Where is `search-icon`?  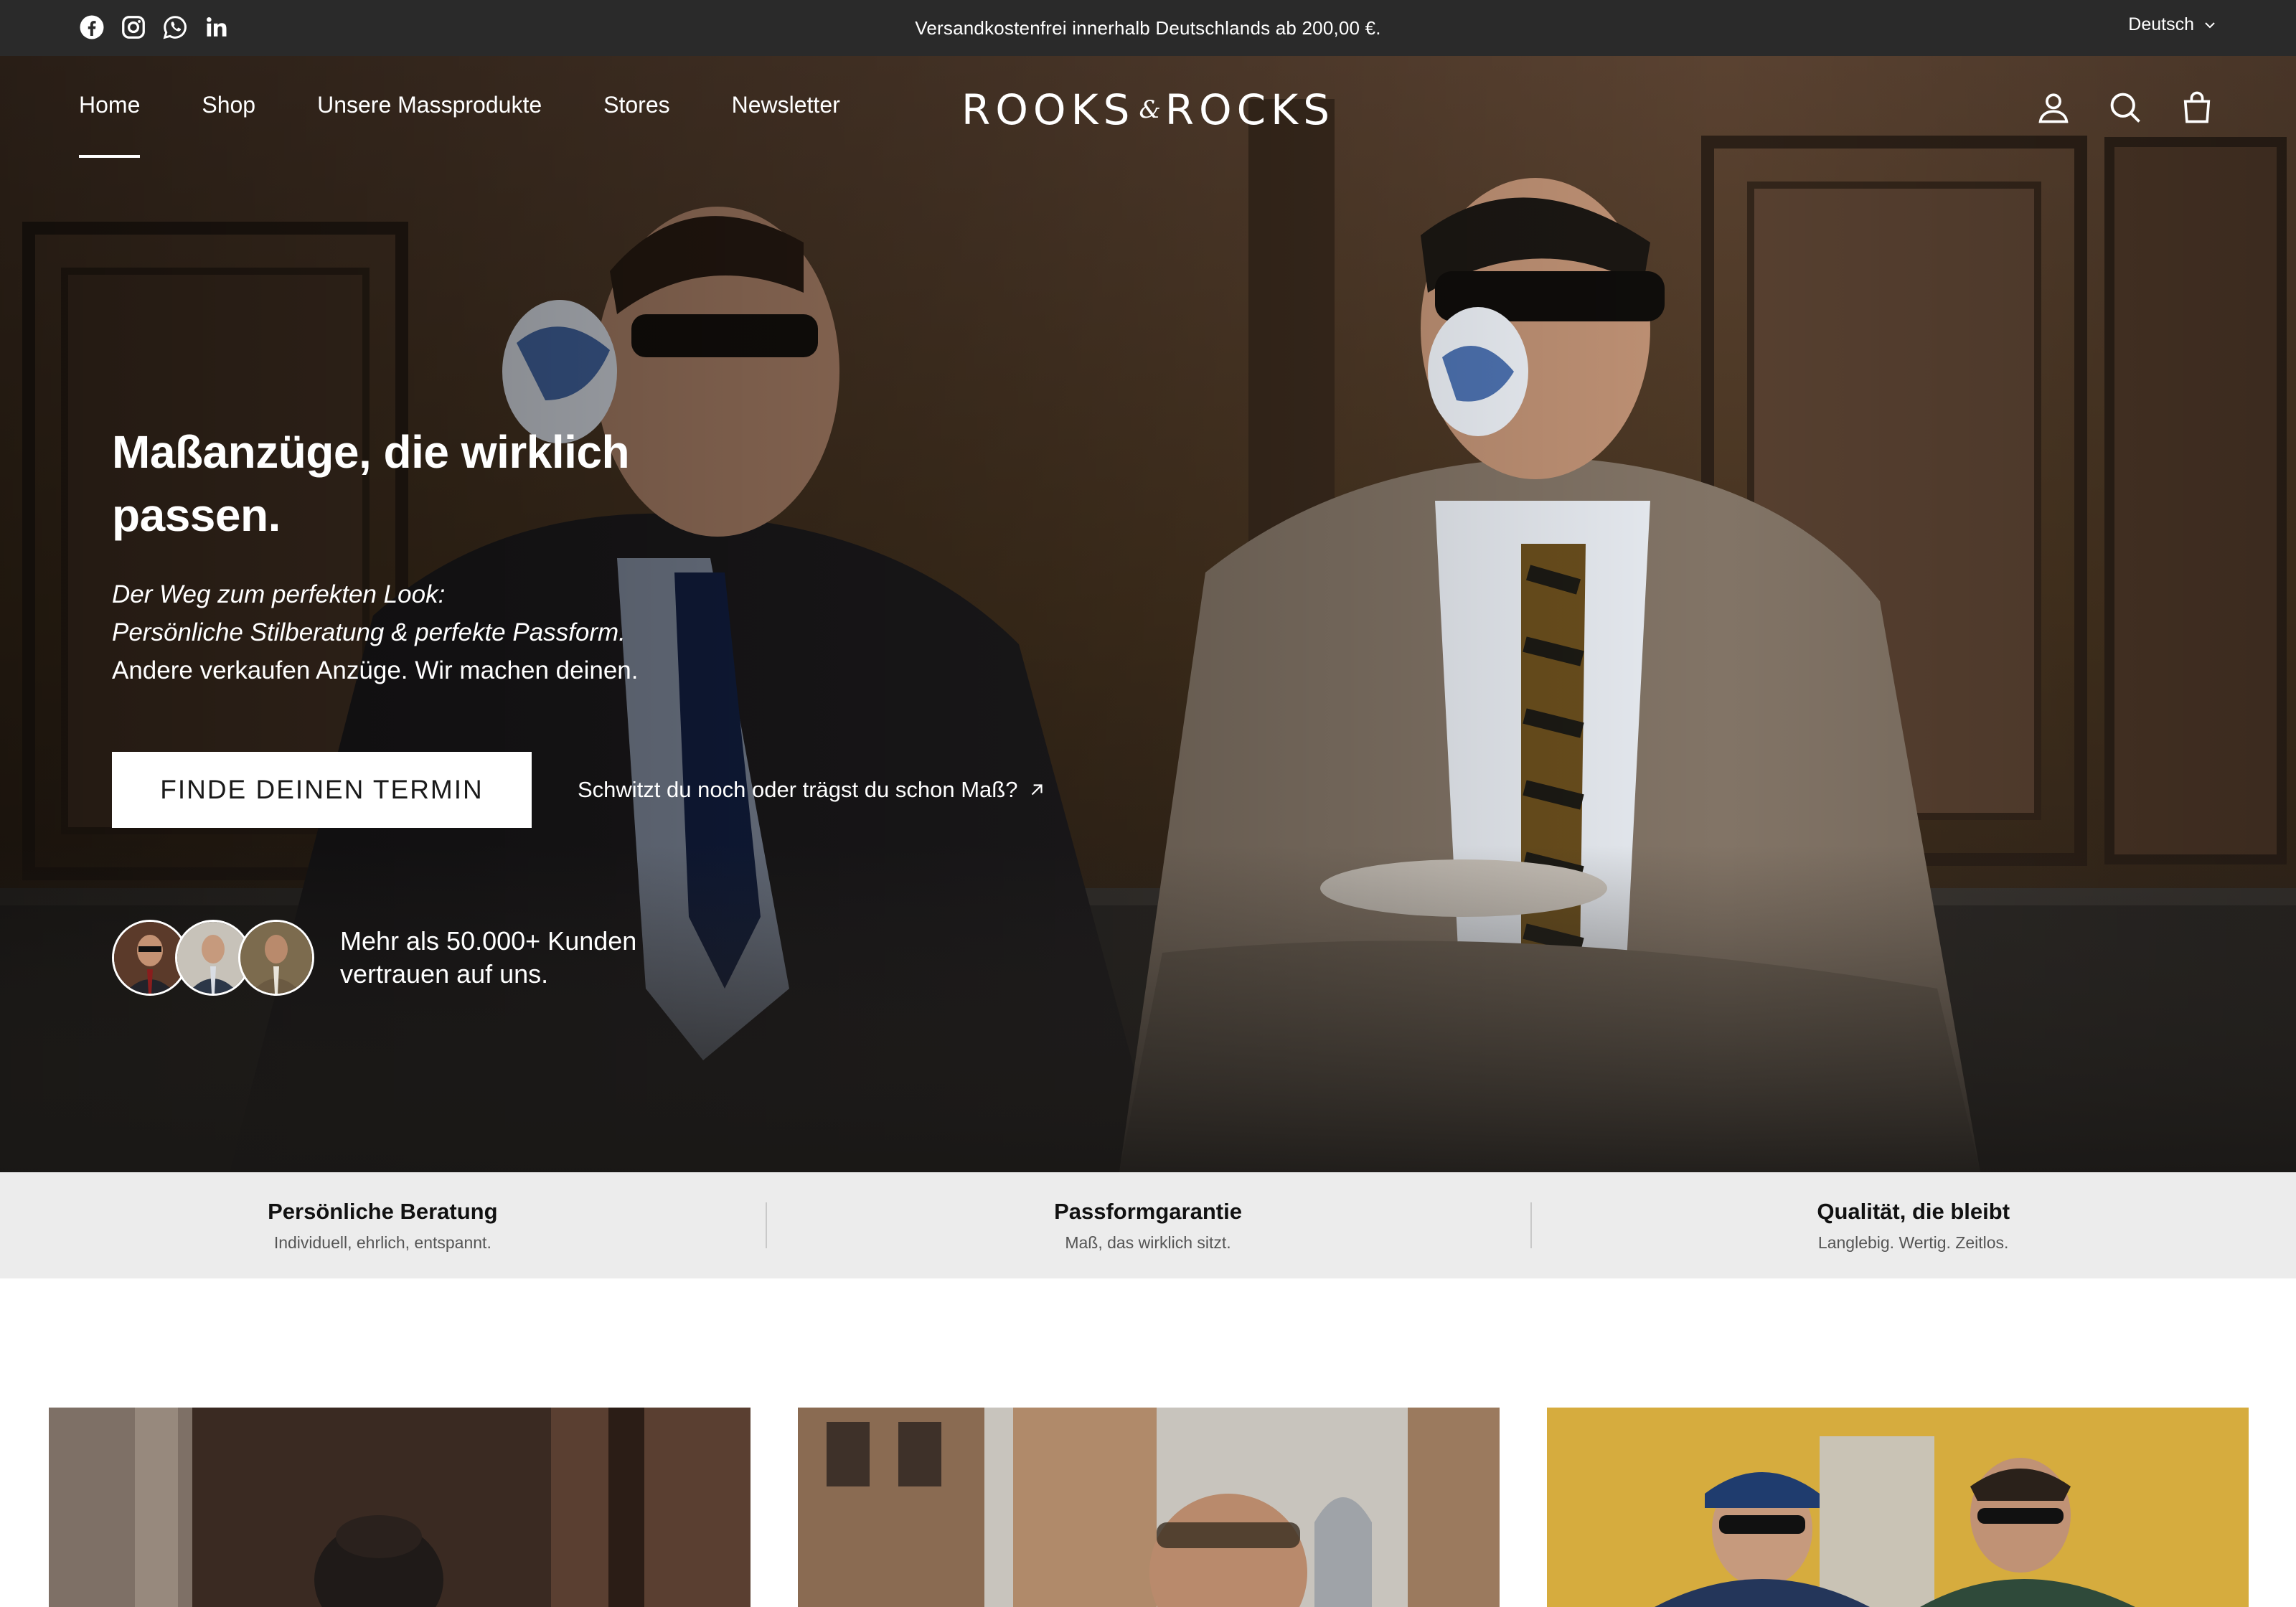
search-icon is located at coordinates (2125, 108).